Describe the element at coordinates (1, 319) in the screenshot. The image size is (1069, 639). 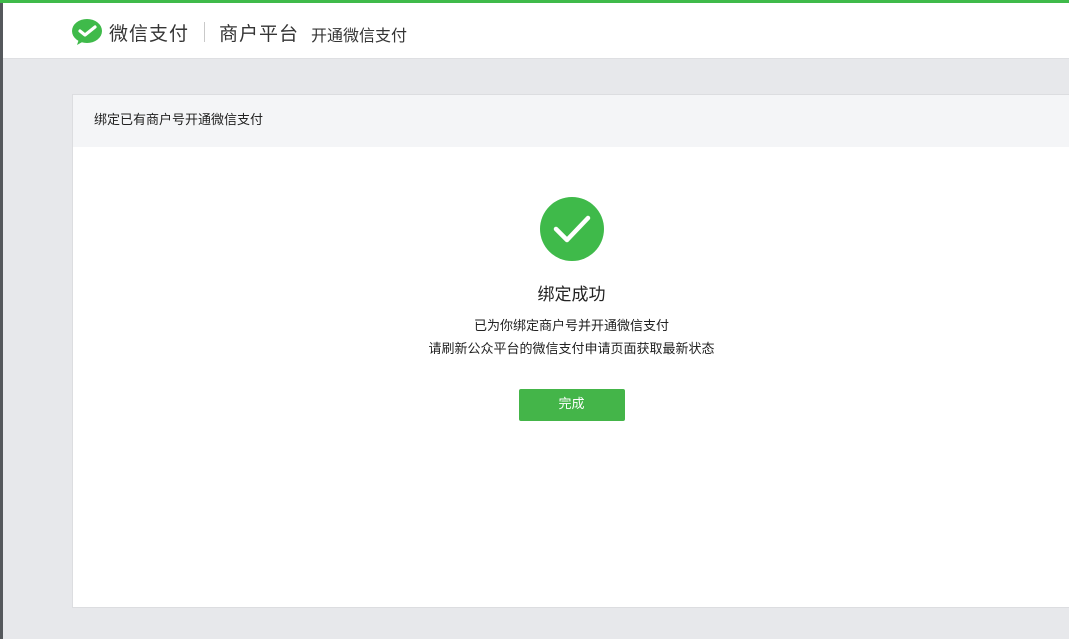
I see `window-left-edge` at that location.